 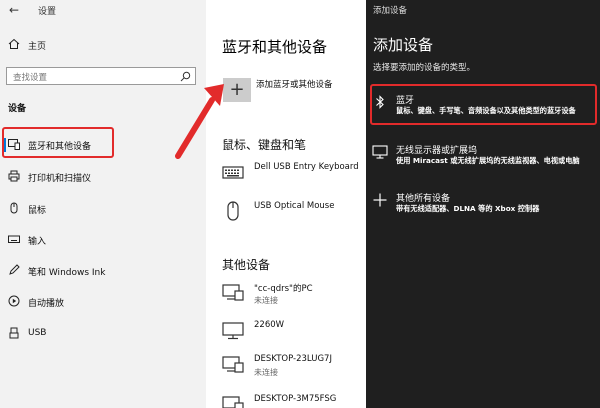 I want to click on device-name: DESKTOP-23LUG7J, so click(x=293, y=359).